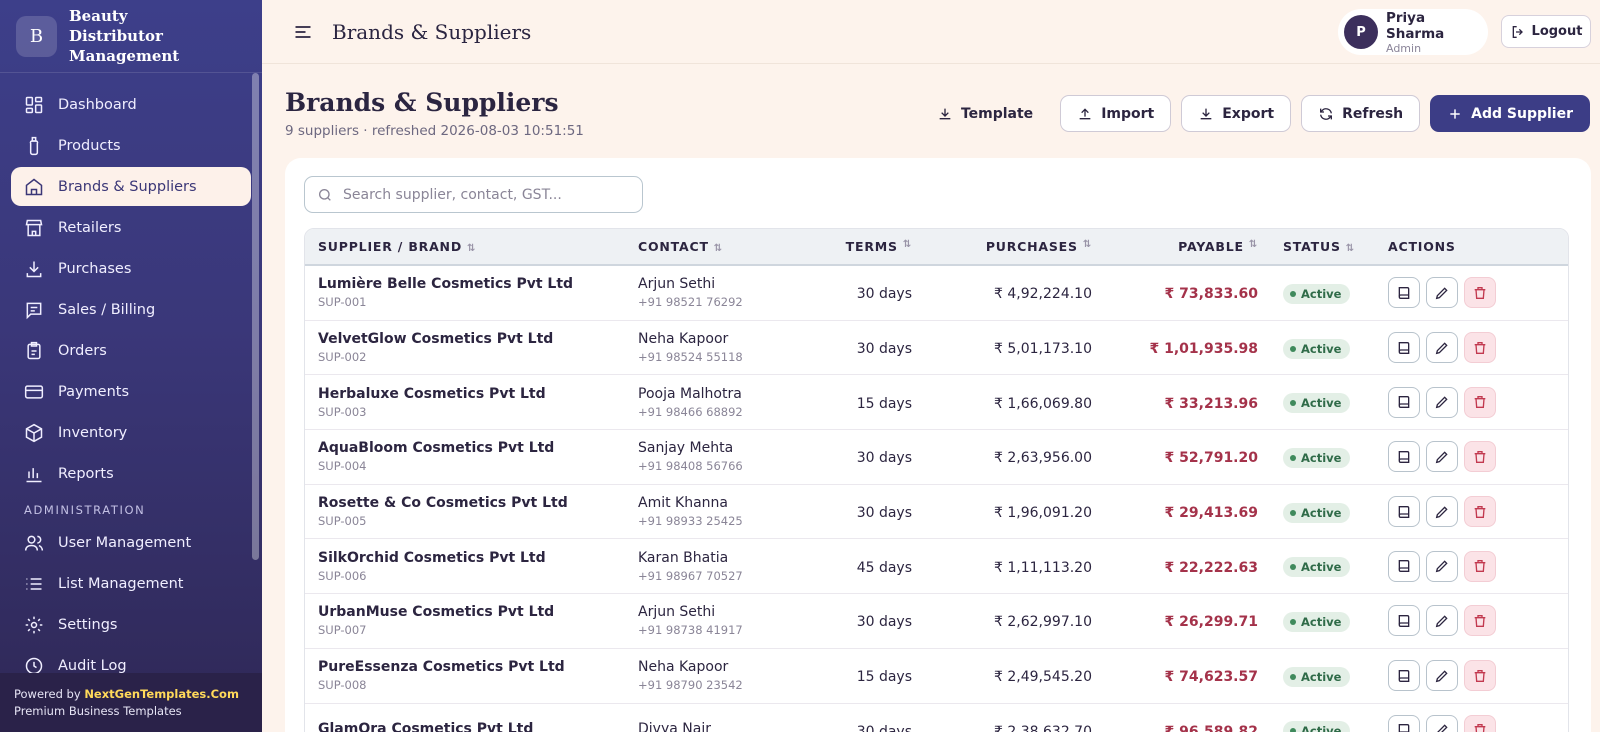 This screenshot has width=1600, height=732. What do you see at coordinates (34, 104) in the screenshot?
I see `dashboard-icon` at bounding box center [34, 104].